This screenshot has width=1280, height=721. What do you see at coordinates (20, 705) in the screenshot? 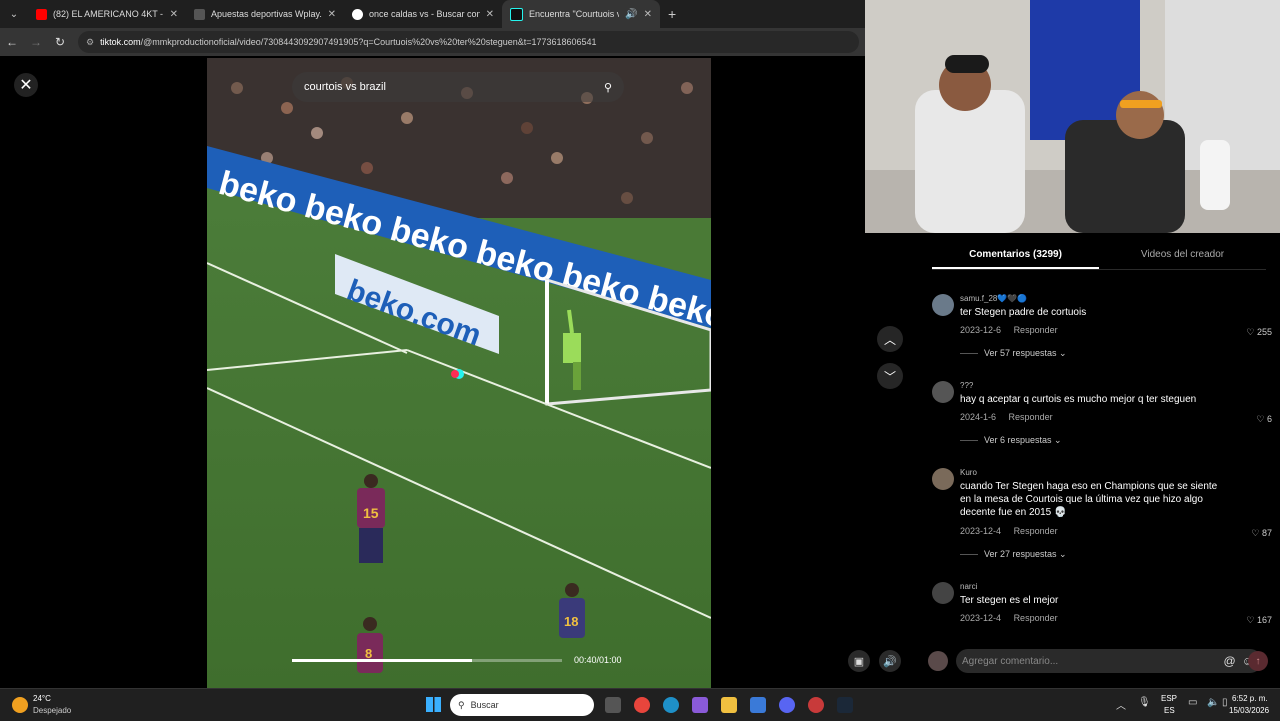
I see `weather-icon` at bounding box center [20, 705].